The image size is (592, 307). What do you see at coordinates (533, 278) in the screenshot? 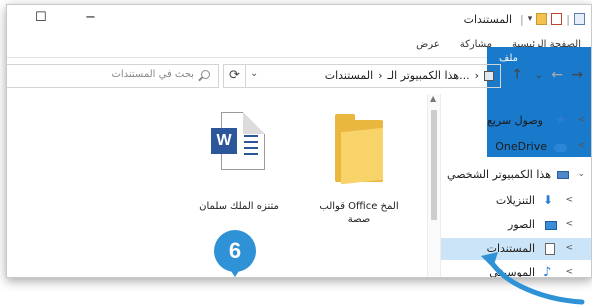
I see `curved-arrow-icon` at bounding box center [533, 278].